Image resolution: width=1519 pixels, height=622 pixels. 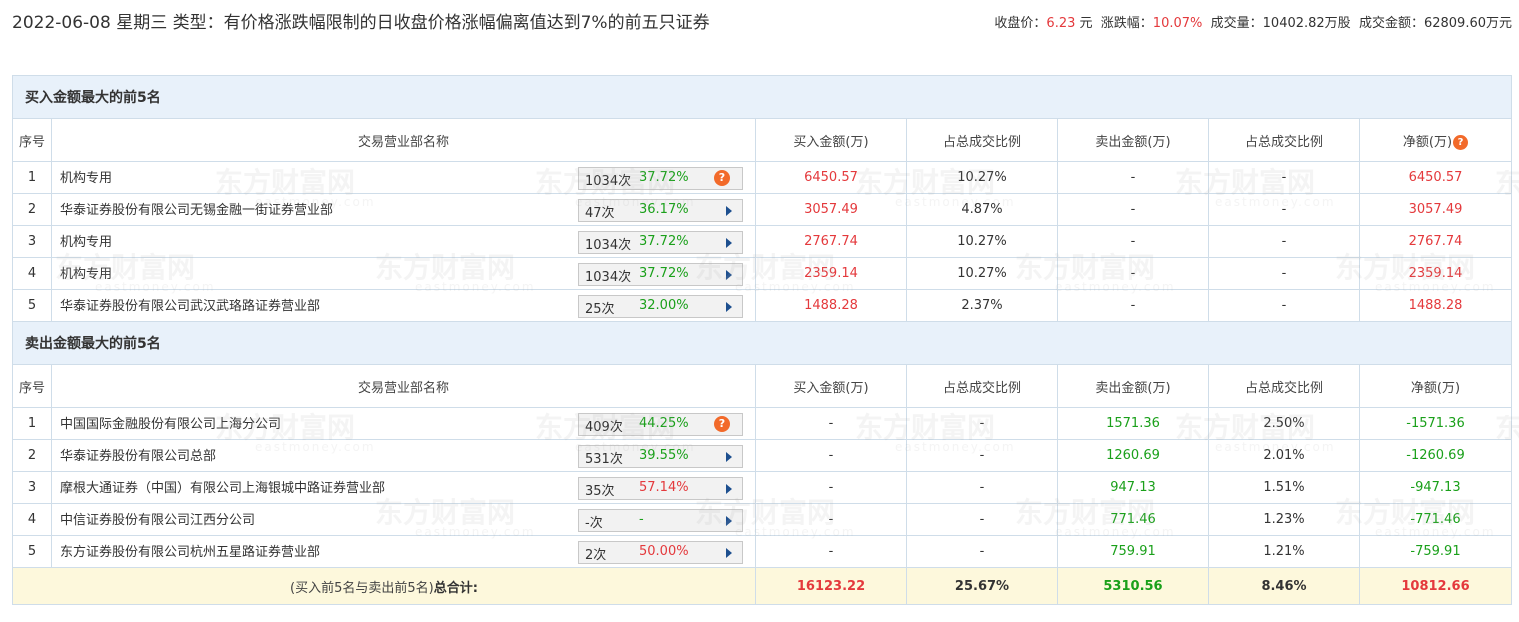 I want to click on total-buy-ratio: 25.67%, so click(x=982, y=586).